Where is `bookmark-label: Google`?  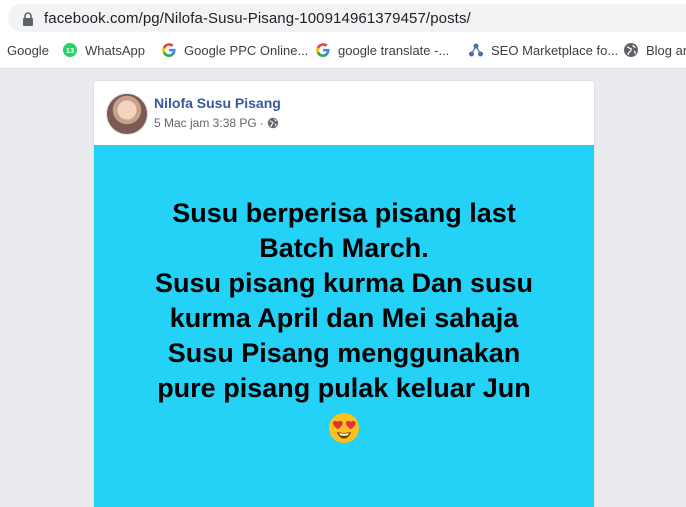 bookmark-label: Google is located at coordinates (28, 50).